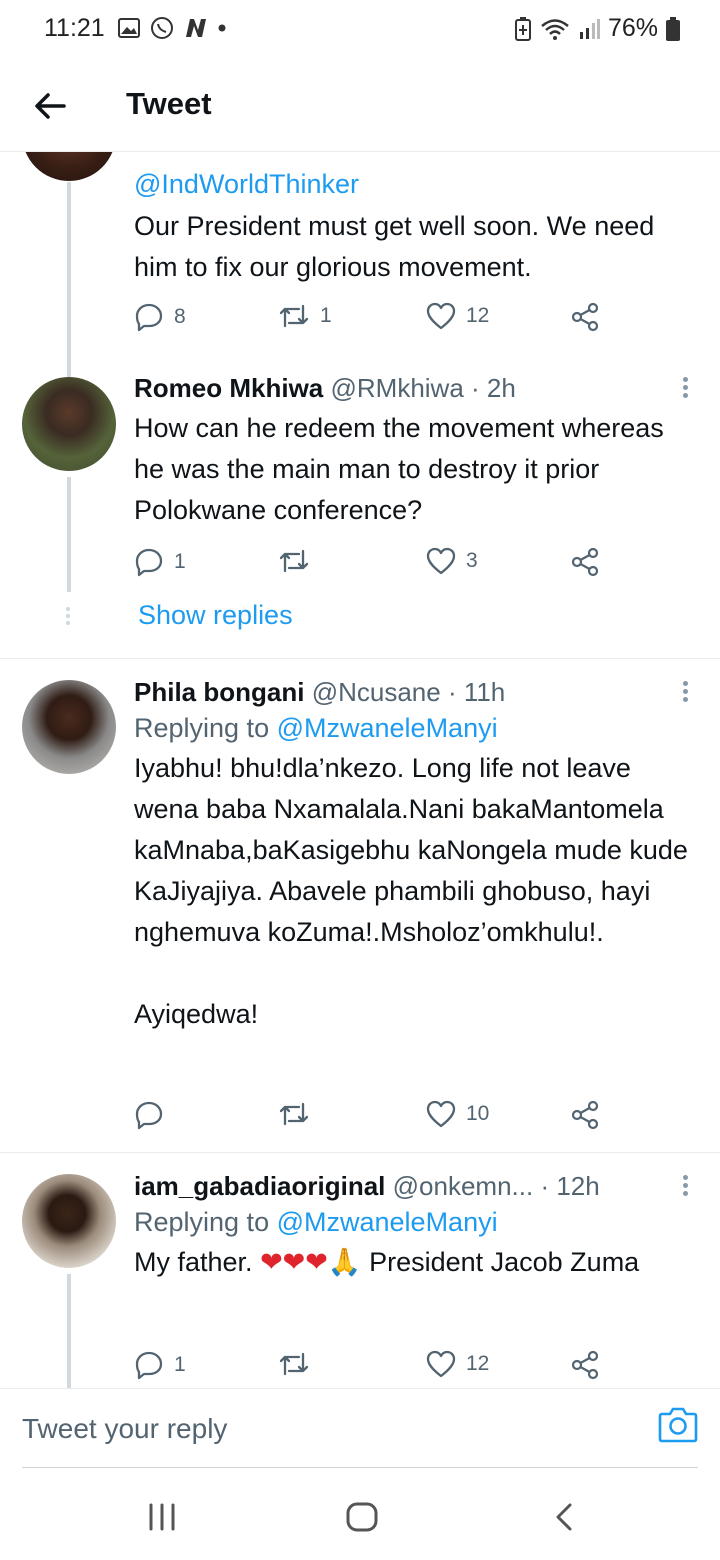 The width and height of the screenshot is (720, 1560). I want to click on show-replies-link: Show replies, so click(215, 615).